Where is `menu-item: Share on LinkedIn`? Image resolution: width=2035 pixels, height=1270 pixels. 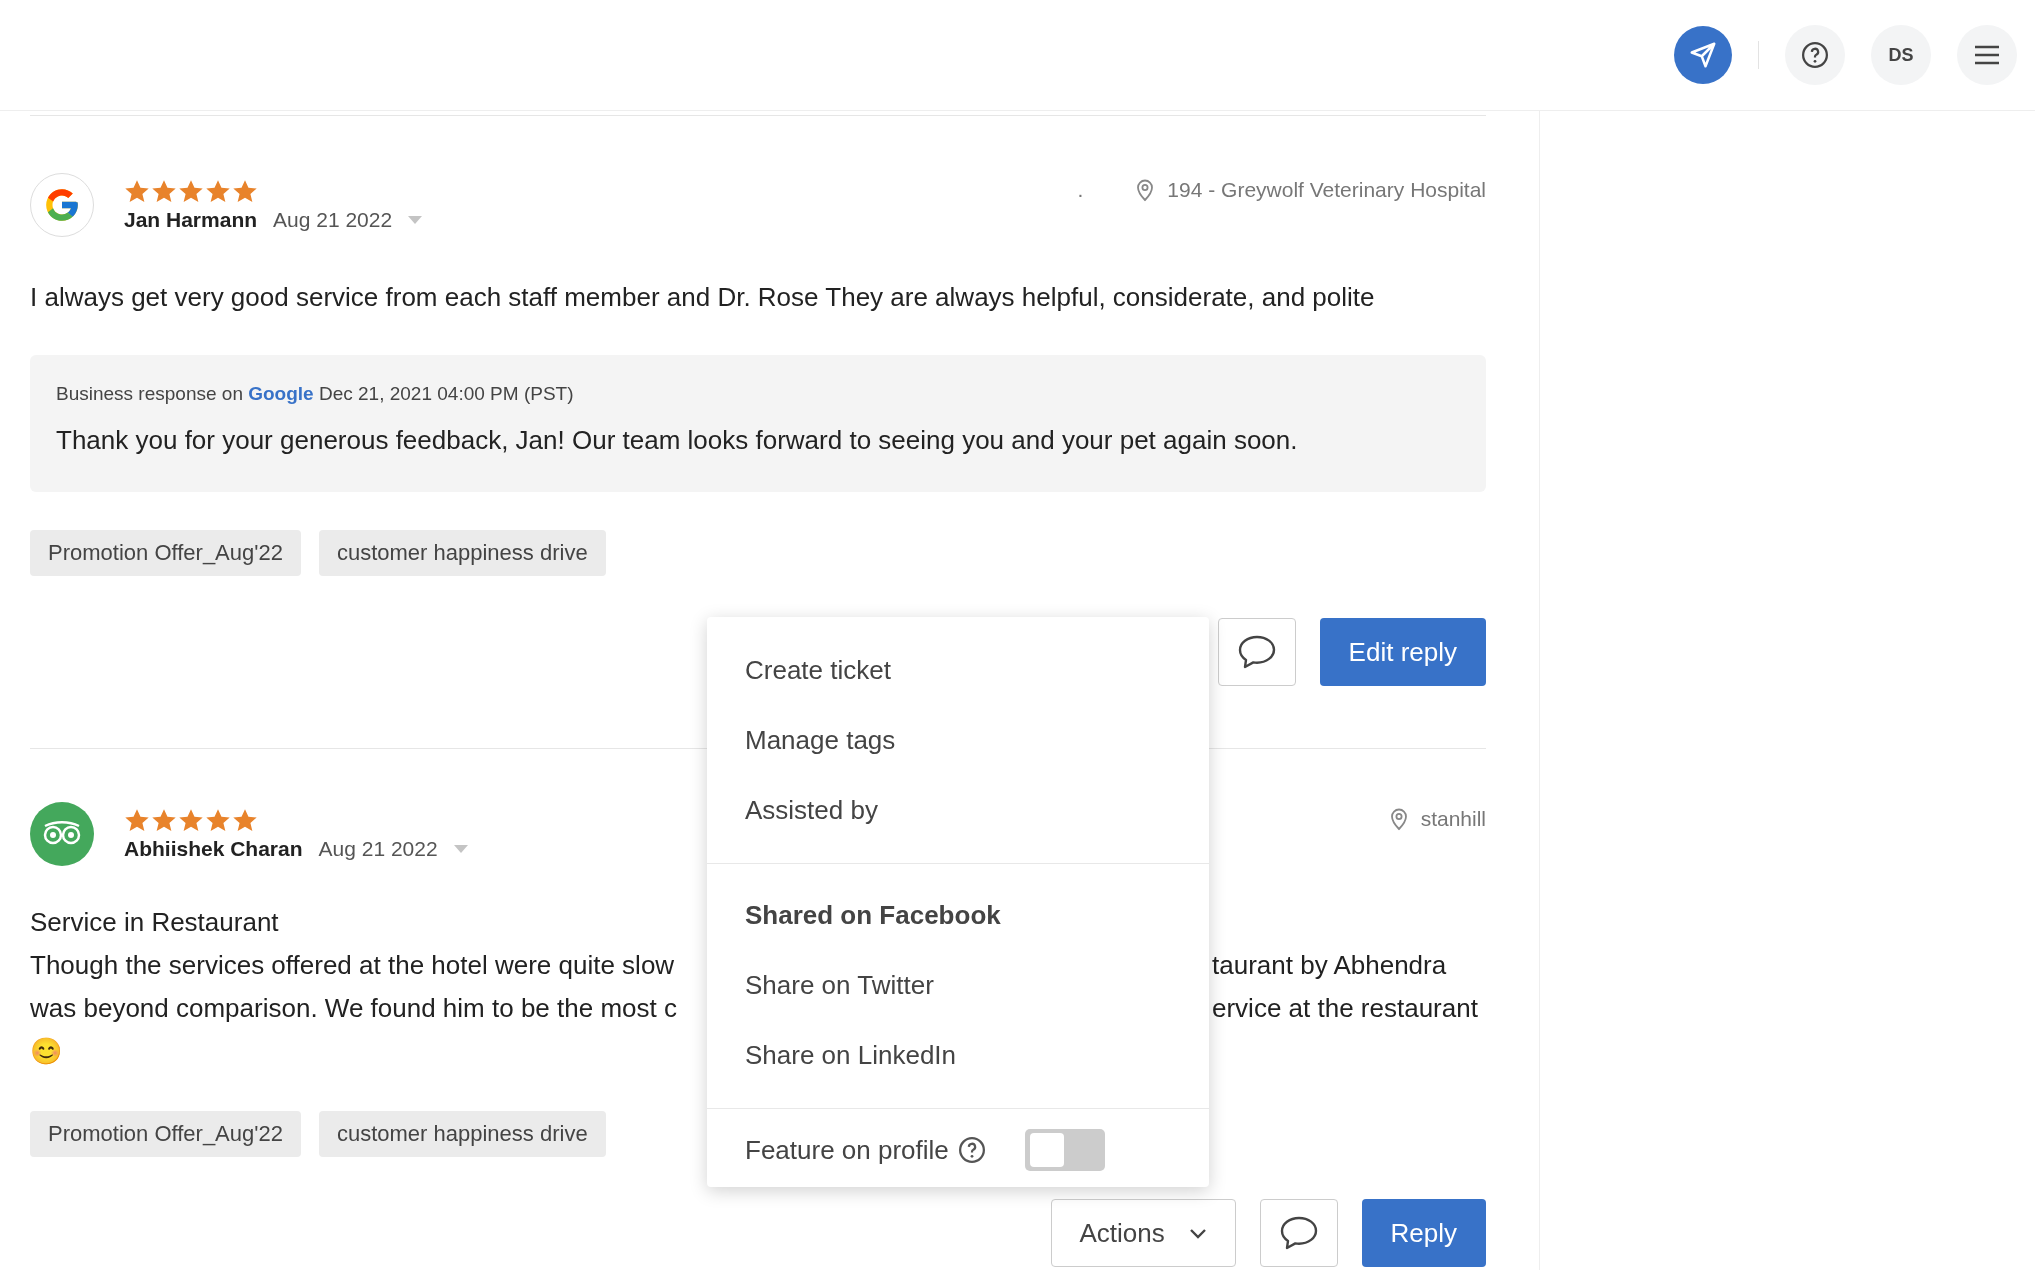 menu-item: Share on LinkedIn is located at coordinates (958, 1055).